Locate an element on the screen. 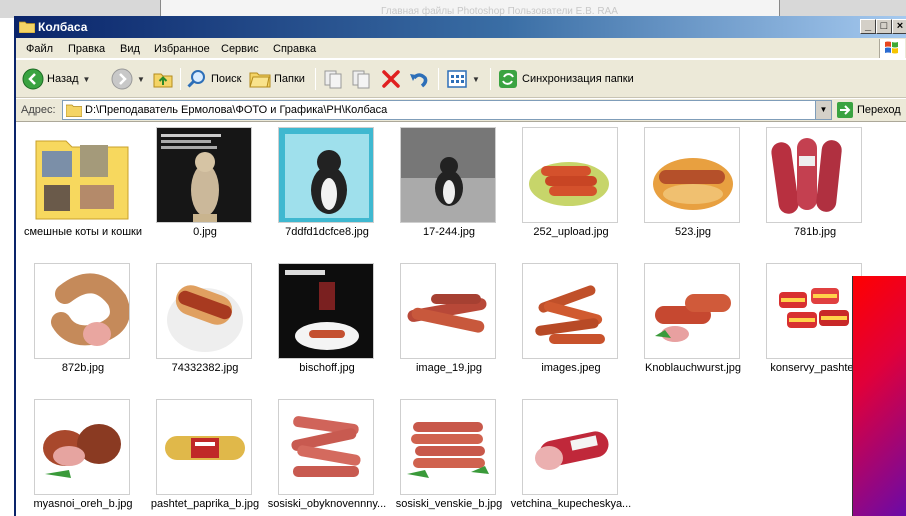 This screenshot has width=906, height=516. folder-thumbnail-icon is located at coordinates (82, 175).